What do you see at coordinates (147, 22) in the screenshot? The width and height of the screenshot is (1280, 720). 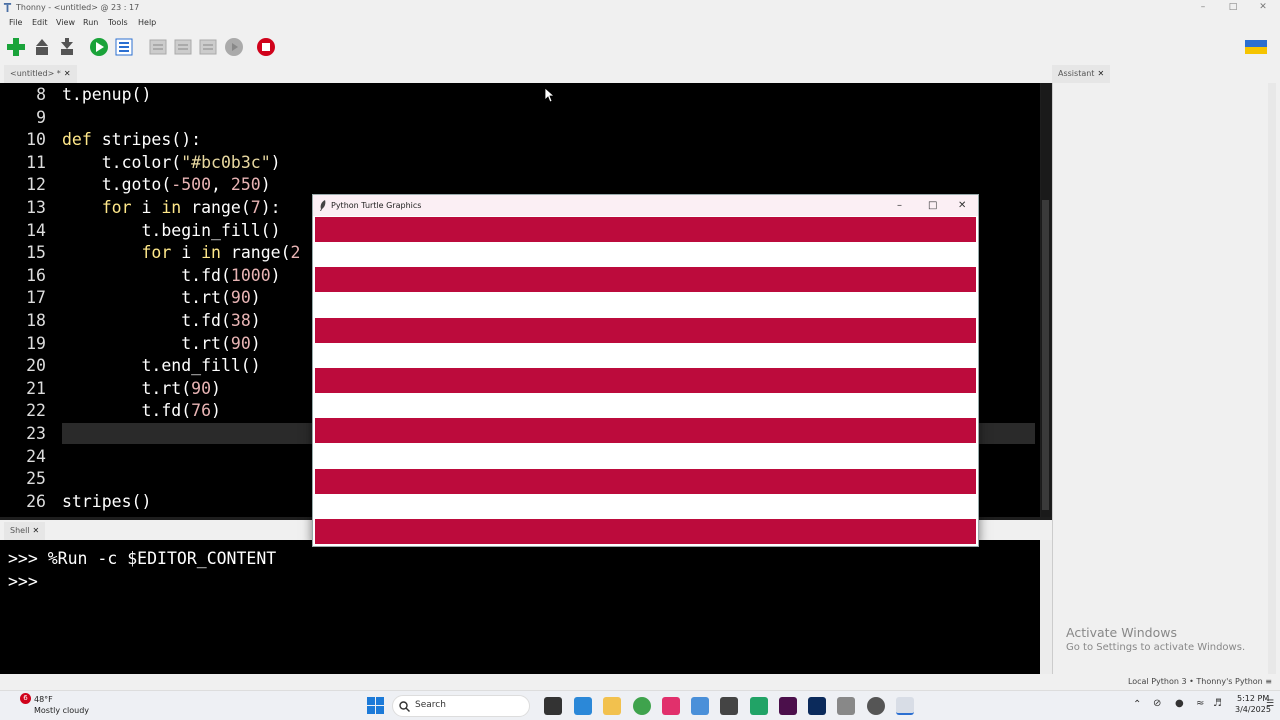 I see `menu-help: Help` at bounding box center [147, 22].